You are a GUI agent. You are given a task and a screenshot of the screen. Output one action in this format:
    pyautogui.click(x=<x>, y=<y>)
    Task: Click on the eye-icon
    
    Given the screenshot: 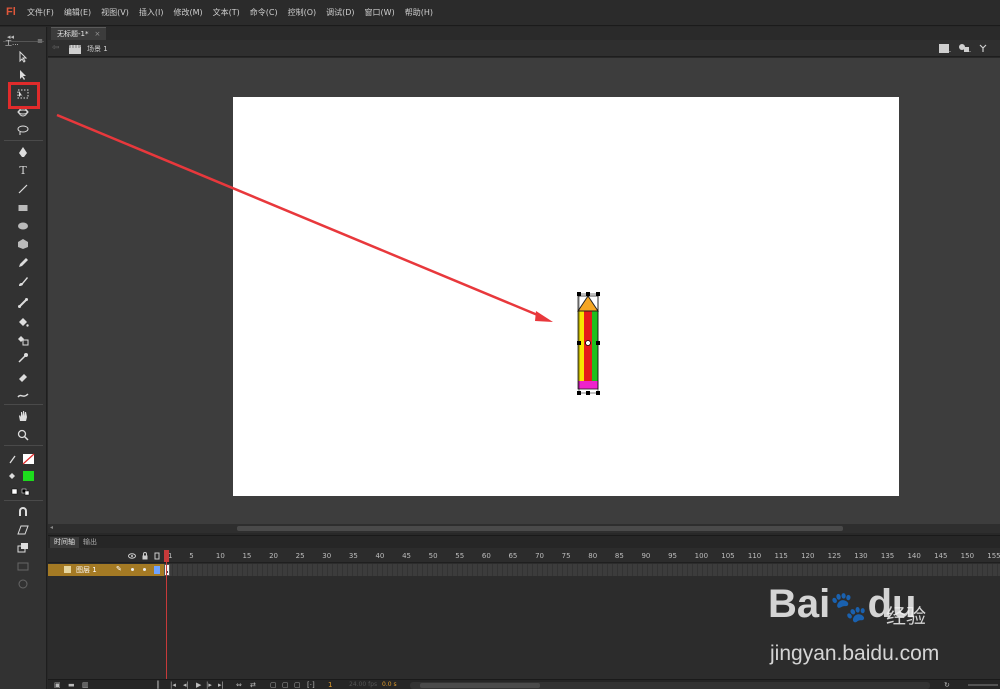 What is the action you would take?
    pyautogui.click(x=132, y=556)
    